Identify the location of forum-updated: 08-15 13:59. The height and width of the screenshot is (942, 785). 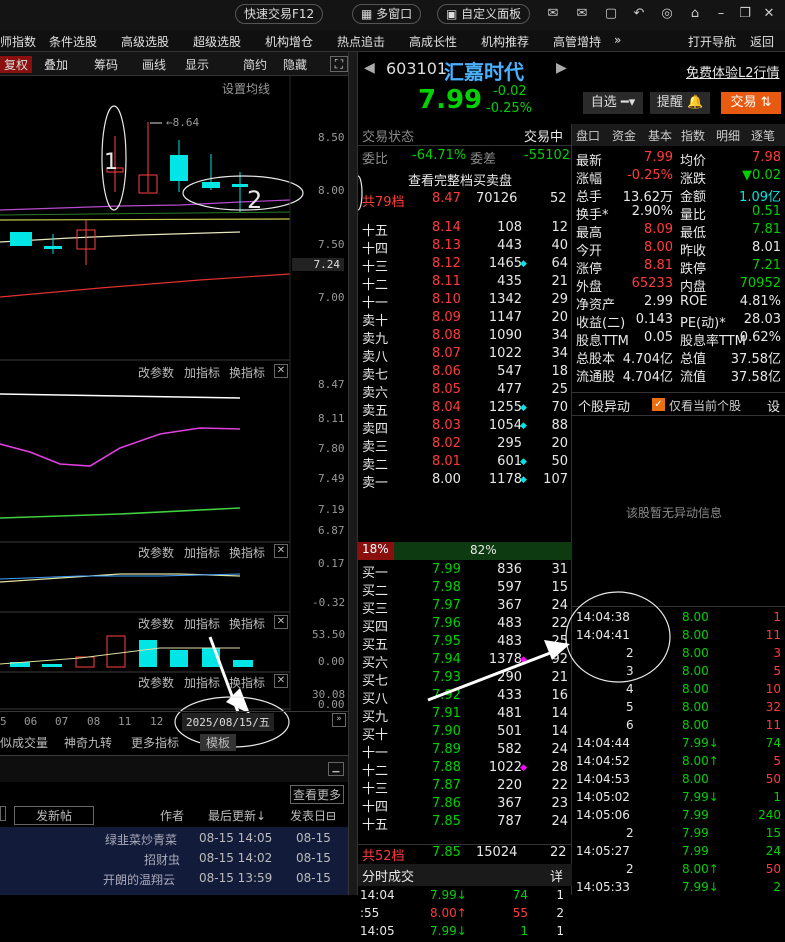
(236, 878).